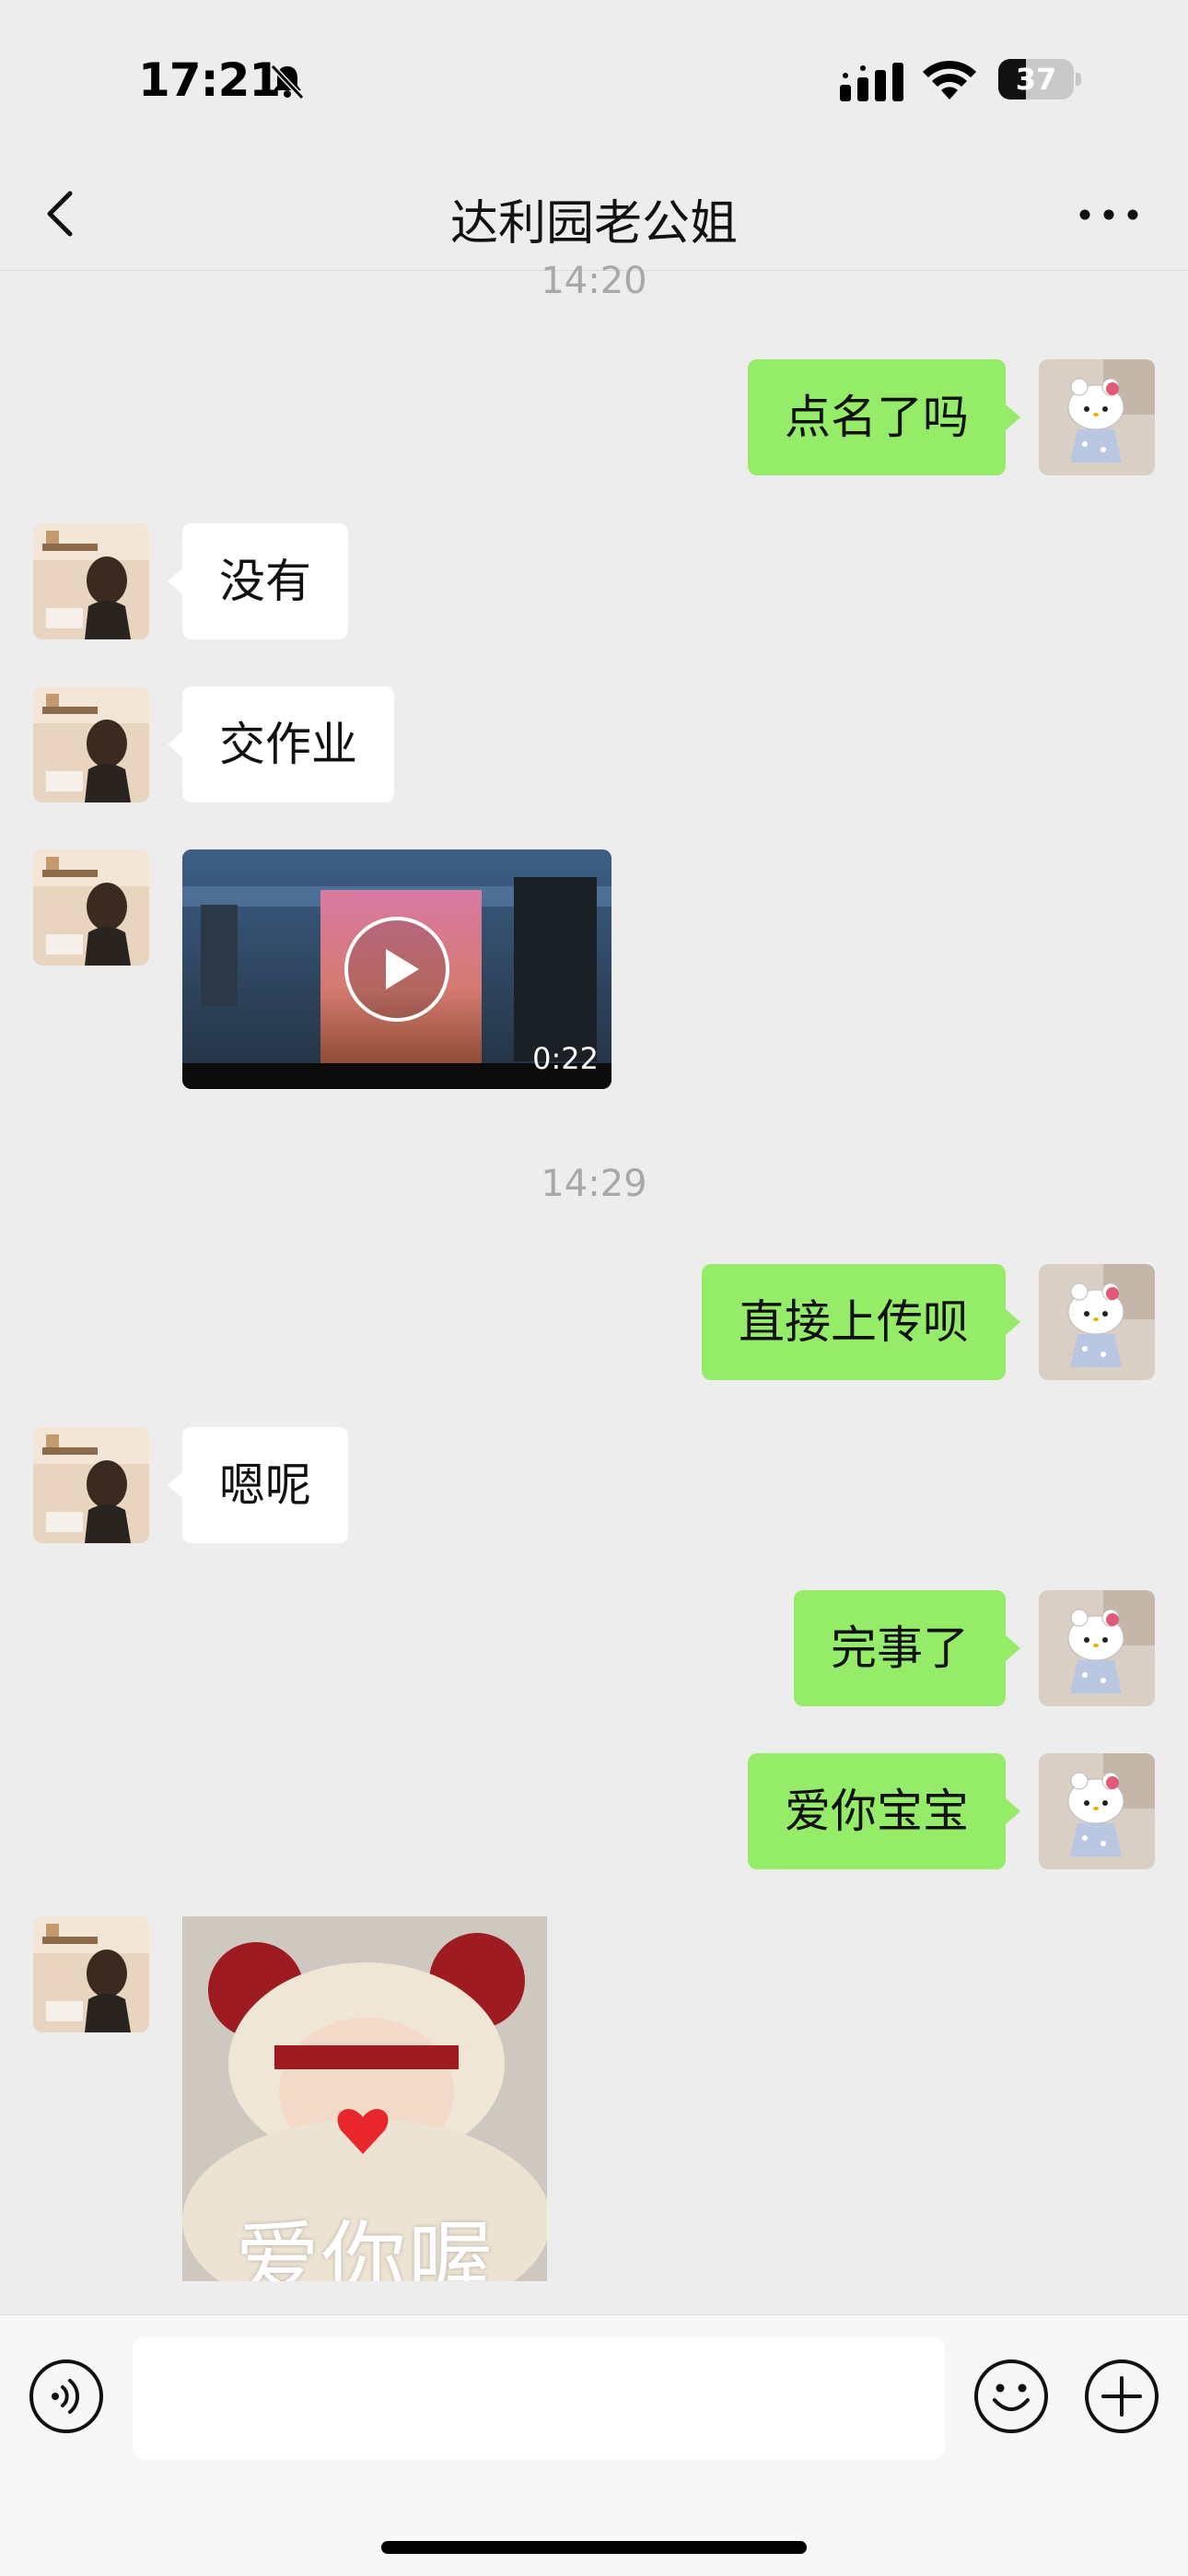 The image size is (1188, 2576). Describe the element at coordinates (594, 2547) in the screenshot. I see `home-indicator` at that location.